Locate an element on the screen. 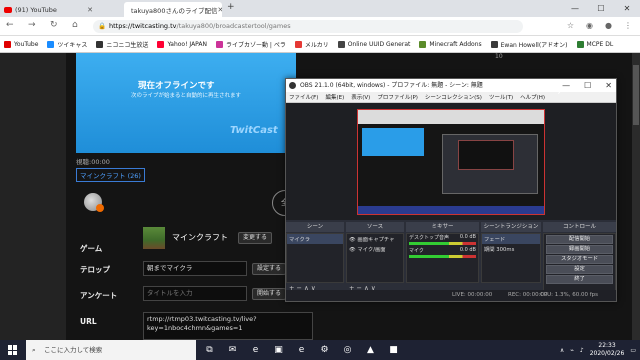 Image resolution: width=640 pixels, height=360 pixels. duration-value: 300ms is located at coordinates (505, 250).